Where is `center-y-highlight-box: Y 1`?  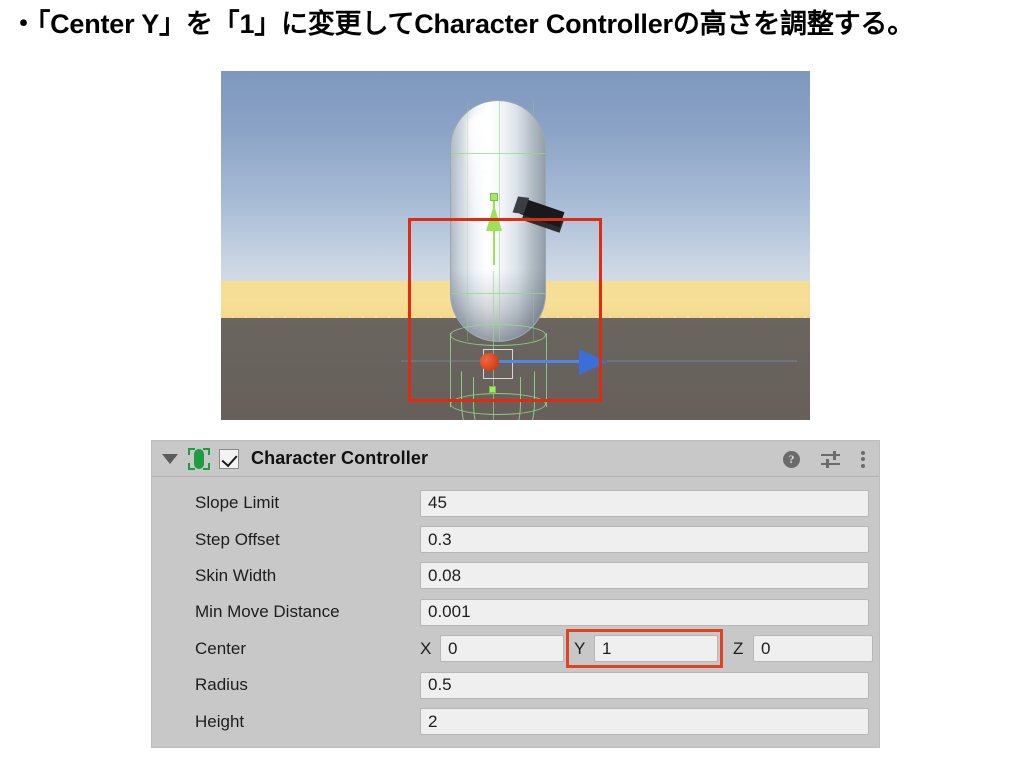
center-y-highlight-box: Y 1 is located at coordinates (644, 649).